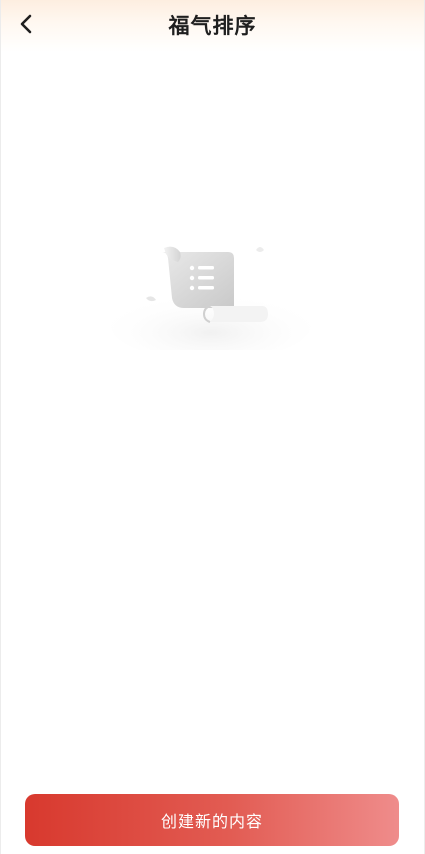  Describe the element at coordinates (211, 303) in the screenshot. I see `empty-list-scroll-icon` at that location.